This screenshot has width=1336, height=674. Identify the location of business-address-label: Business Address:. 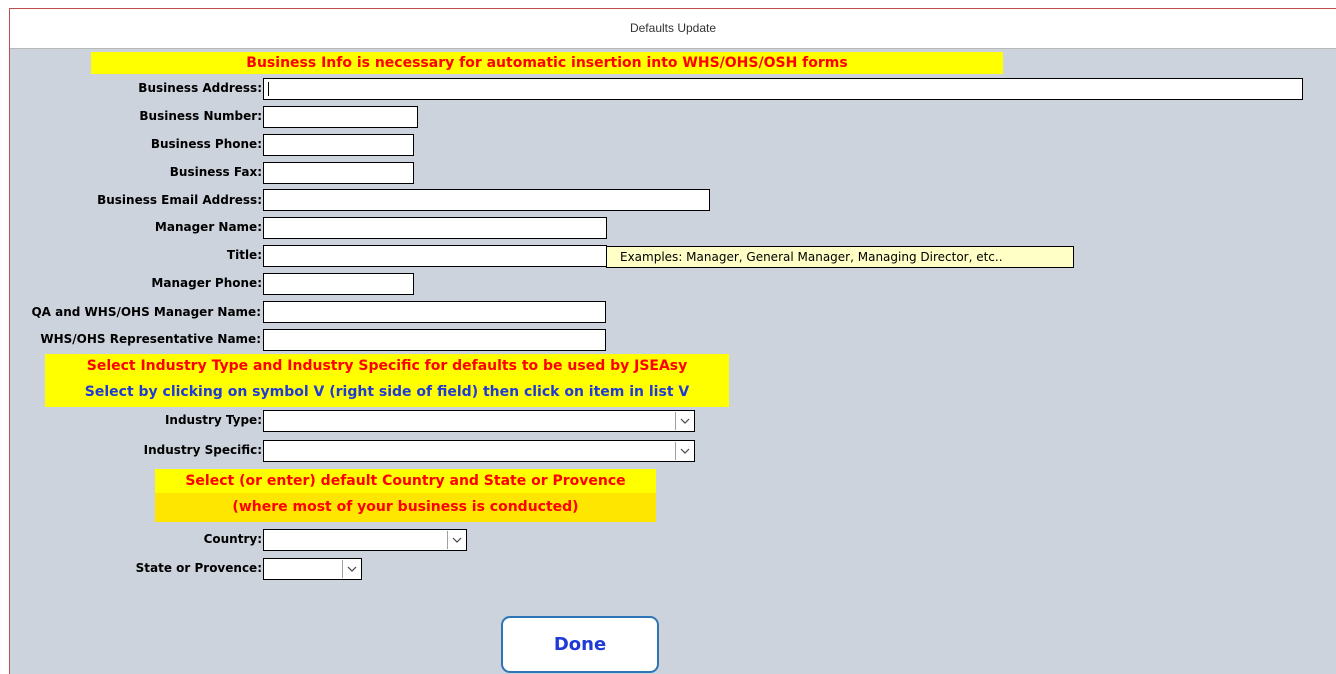
(200, 88).